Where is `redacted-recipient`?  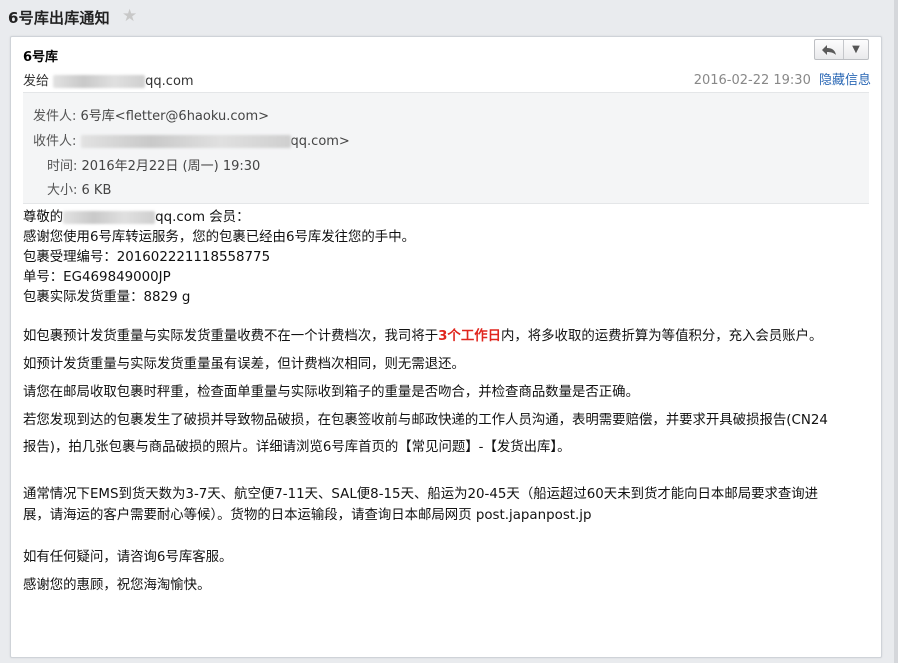 redacted-recipient is located at coordinates (185, 141).